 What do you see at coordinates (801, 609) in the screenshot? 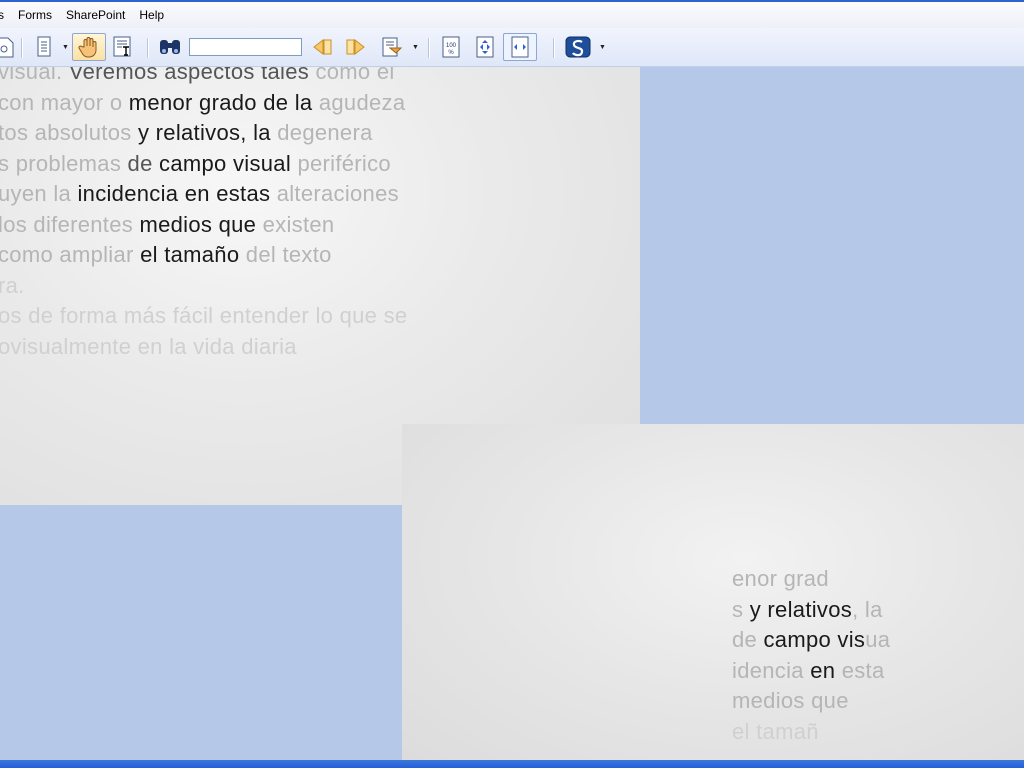
I see `text-run: y relativos` at bounding box center [801, 609].